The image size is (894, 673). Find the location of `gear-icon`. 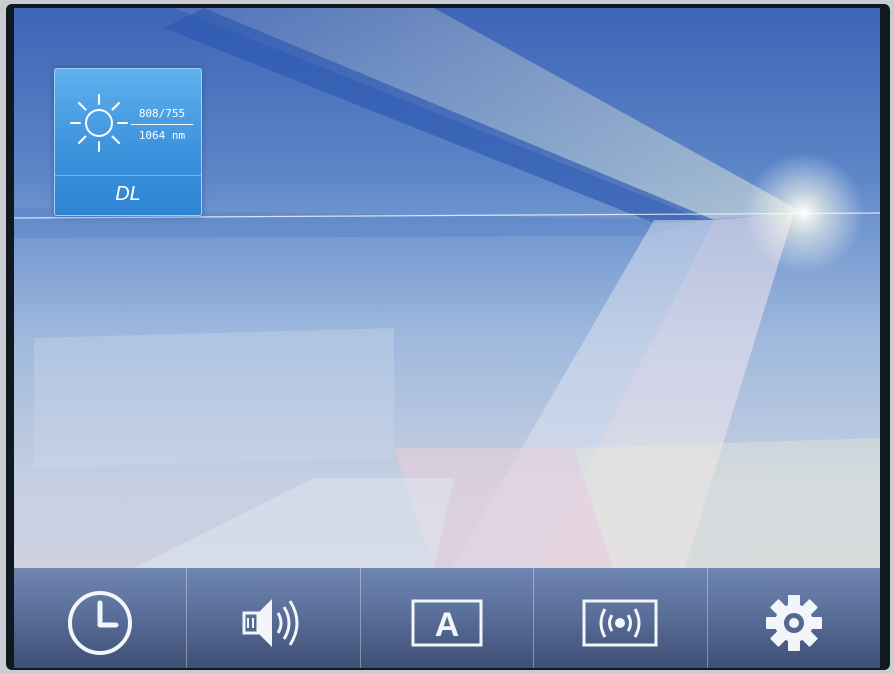

gear-icon is located at coordinates (793, 623).